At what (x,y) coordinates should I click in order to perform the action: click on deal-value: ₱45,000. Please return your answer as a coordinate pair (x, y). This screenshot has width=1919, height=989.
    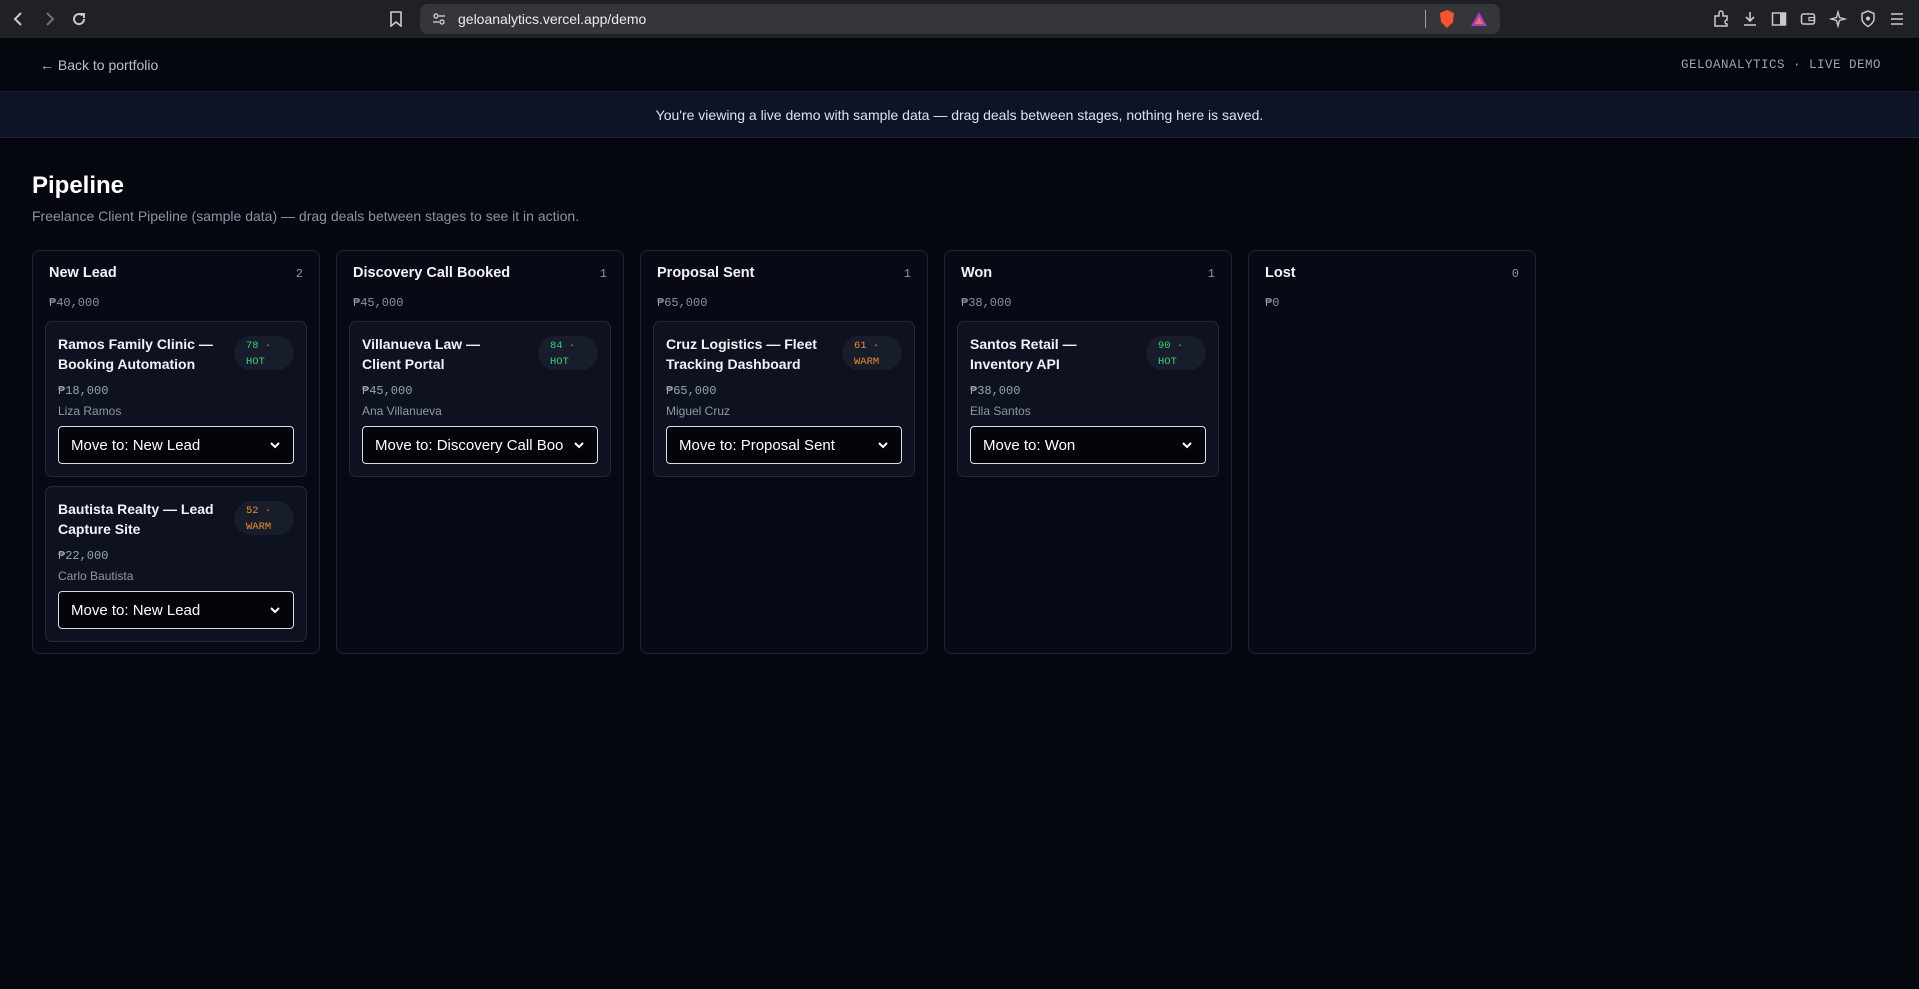
    Looking at the image, I should click on (387, 391).